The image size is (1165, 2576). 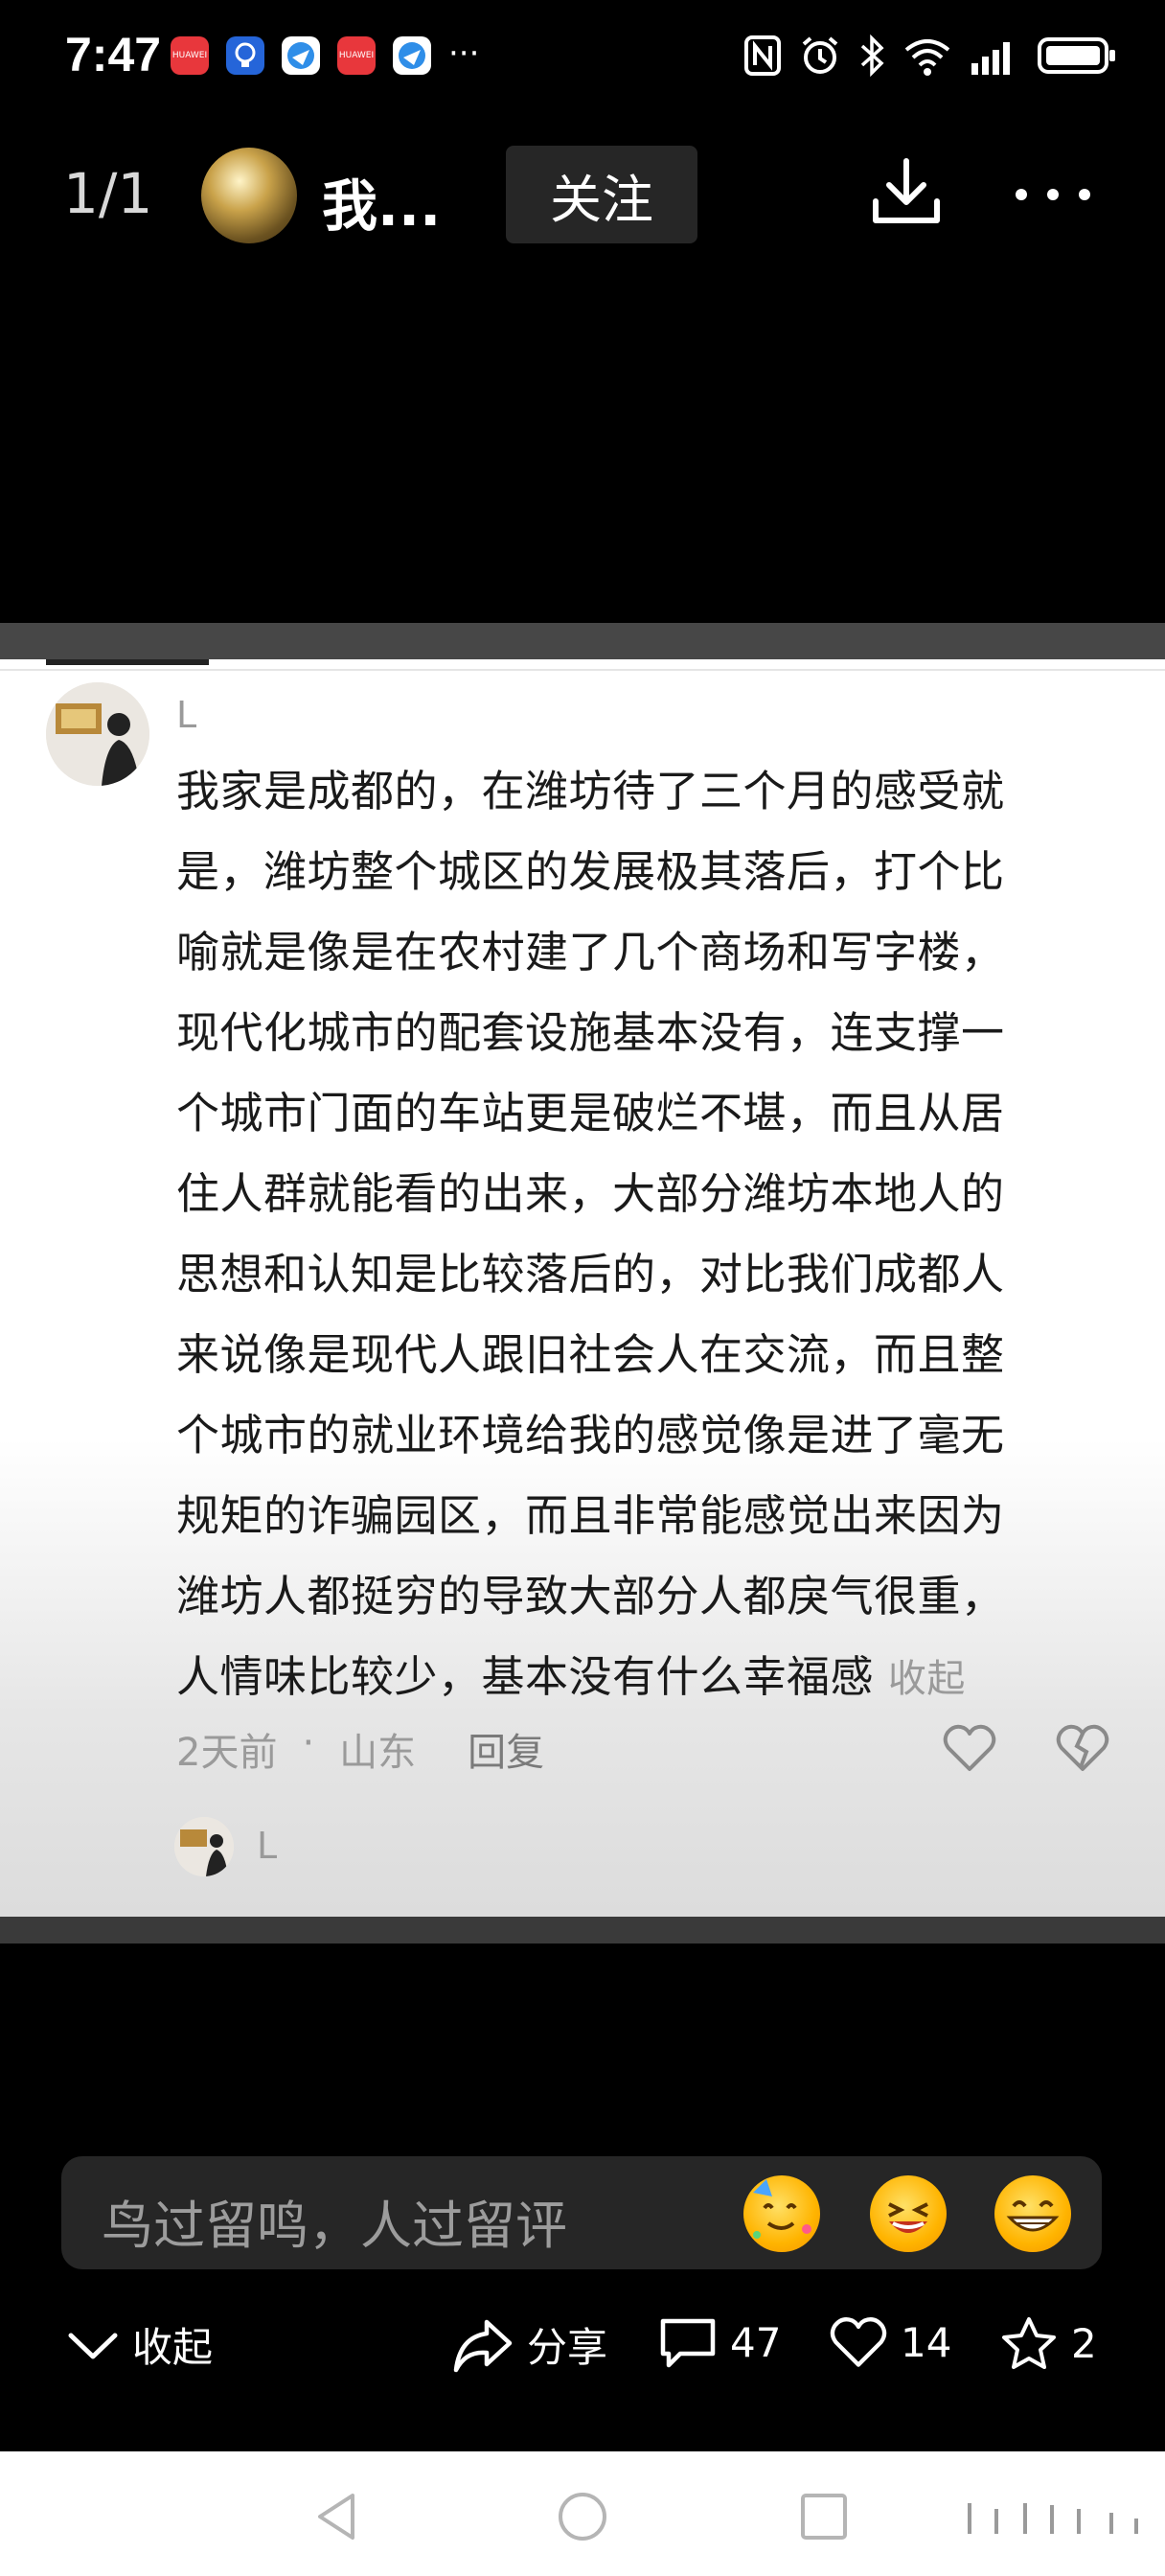 I want to click on favorite-button: 2, so click(x=1049, y=2343).